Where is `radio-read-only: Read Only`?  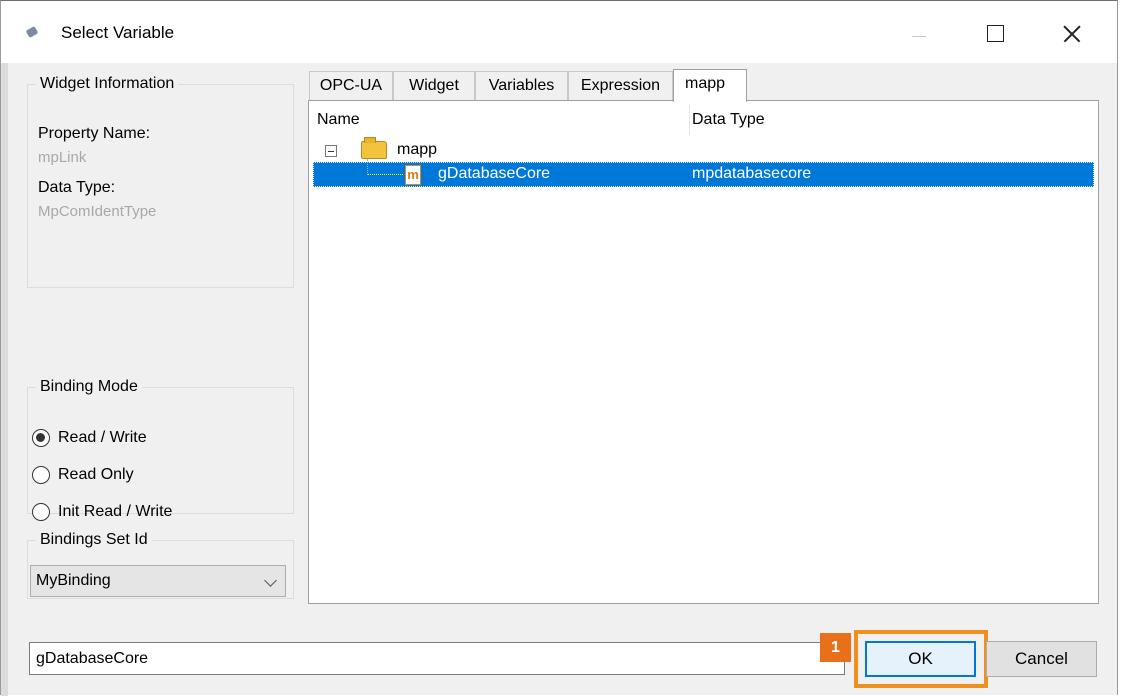 radio-read-only: Read Only is located at coordinates (83, 475).